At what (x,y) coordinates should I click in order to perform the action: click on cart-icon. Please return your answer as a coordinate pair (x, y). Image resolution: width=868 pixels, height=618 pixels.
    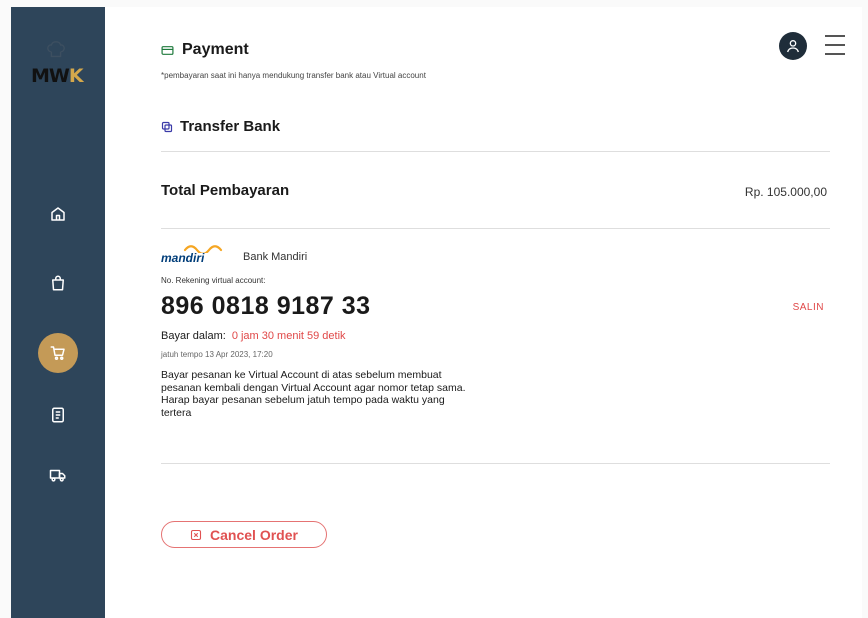
    Looking at the image, I should click on (57, 353).